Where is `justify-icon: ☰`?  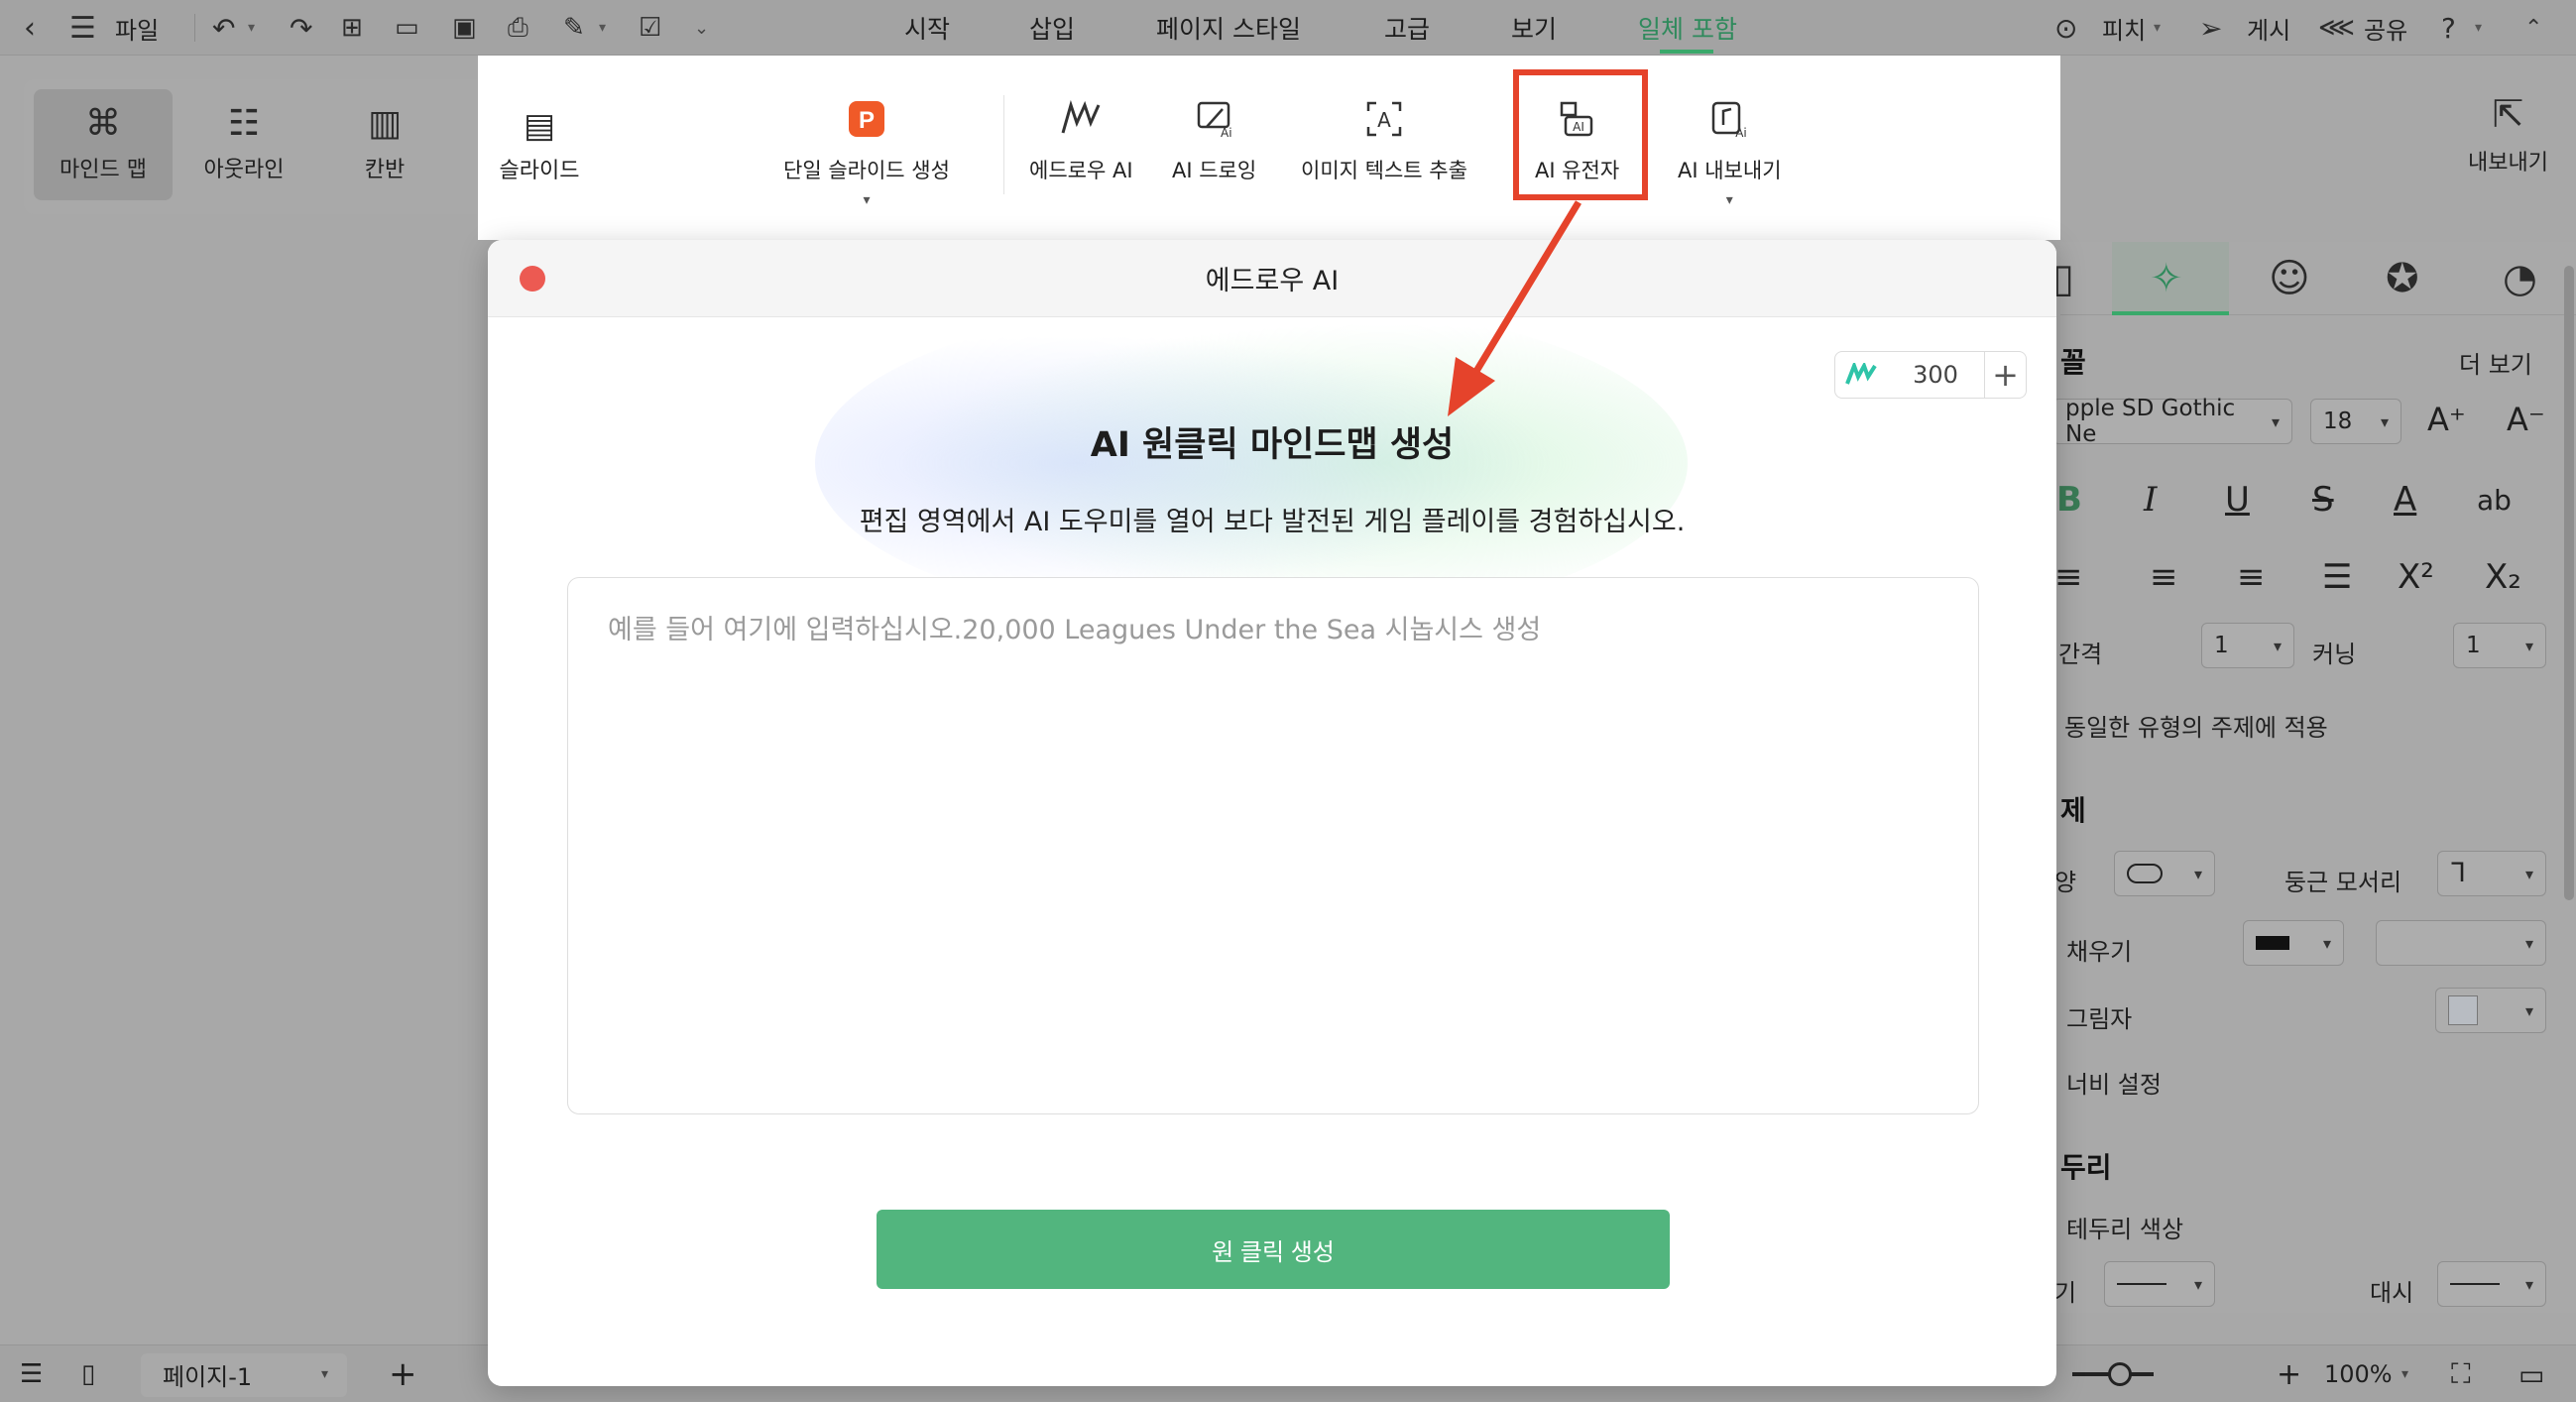
justify-icon: ☰ is located at coordinates (2337, 577).